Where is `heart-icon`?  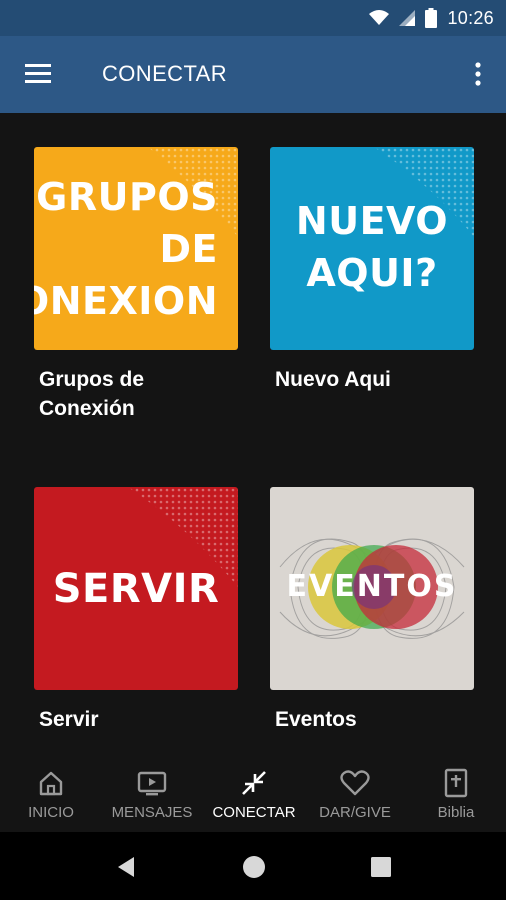 heart-icon is located at coordinates (355, 783).